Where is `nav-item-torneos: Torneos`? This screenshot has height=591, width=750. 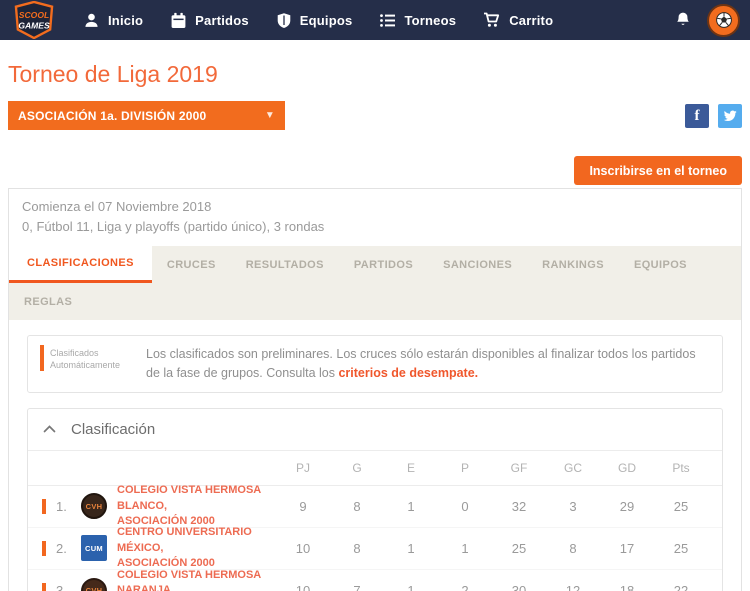
nav-item-torneos: Torneos is located at coordinates (417, 20).